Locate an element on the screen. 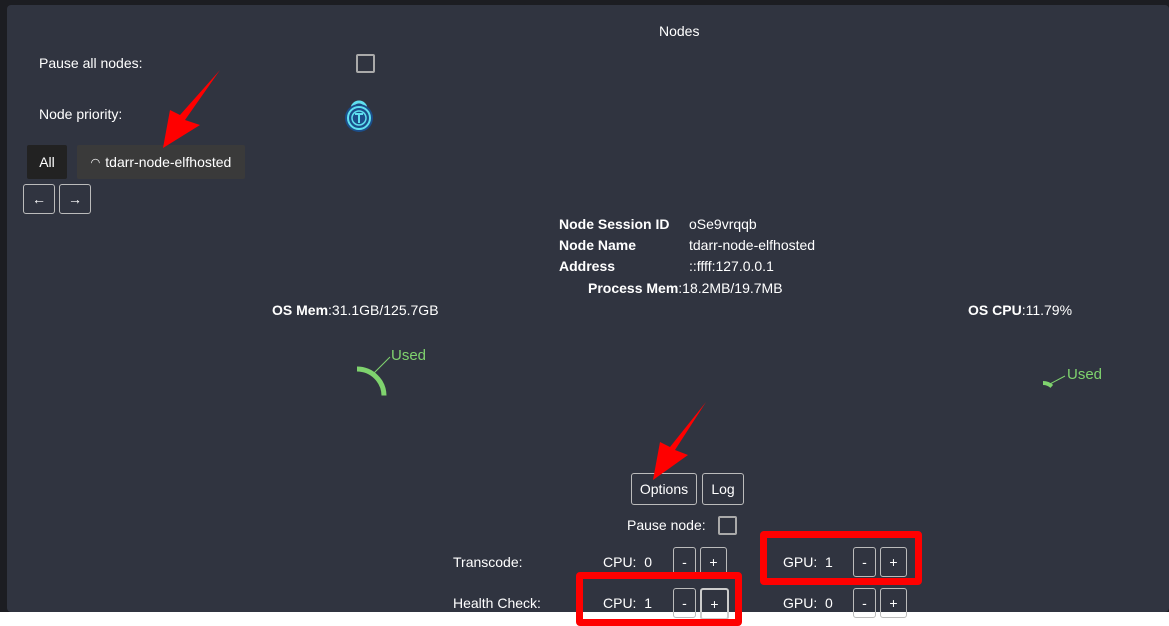 The width and height of the screenshot is (1169, 626). pause-all-label: Pause all nodes: is located at coordinates (91, 63).